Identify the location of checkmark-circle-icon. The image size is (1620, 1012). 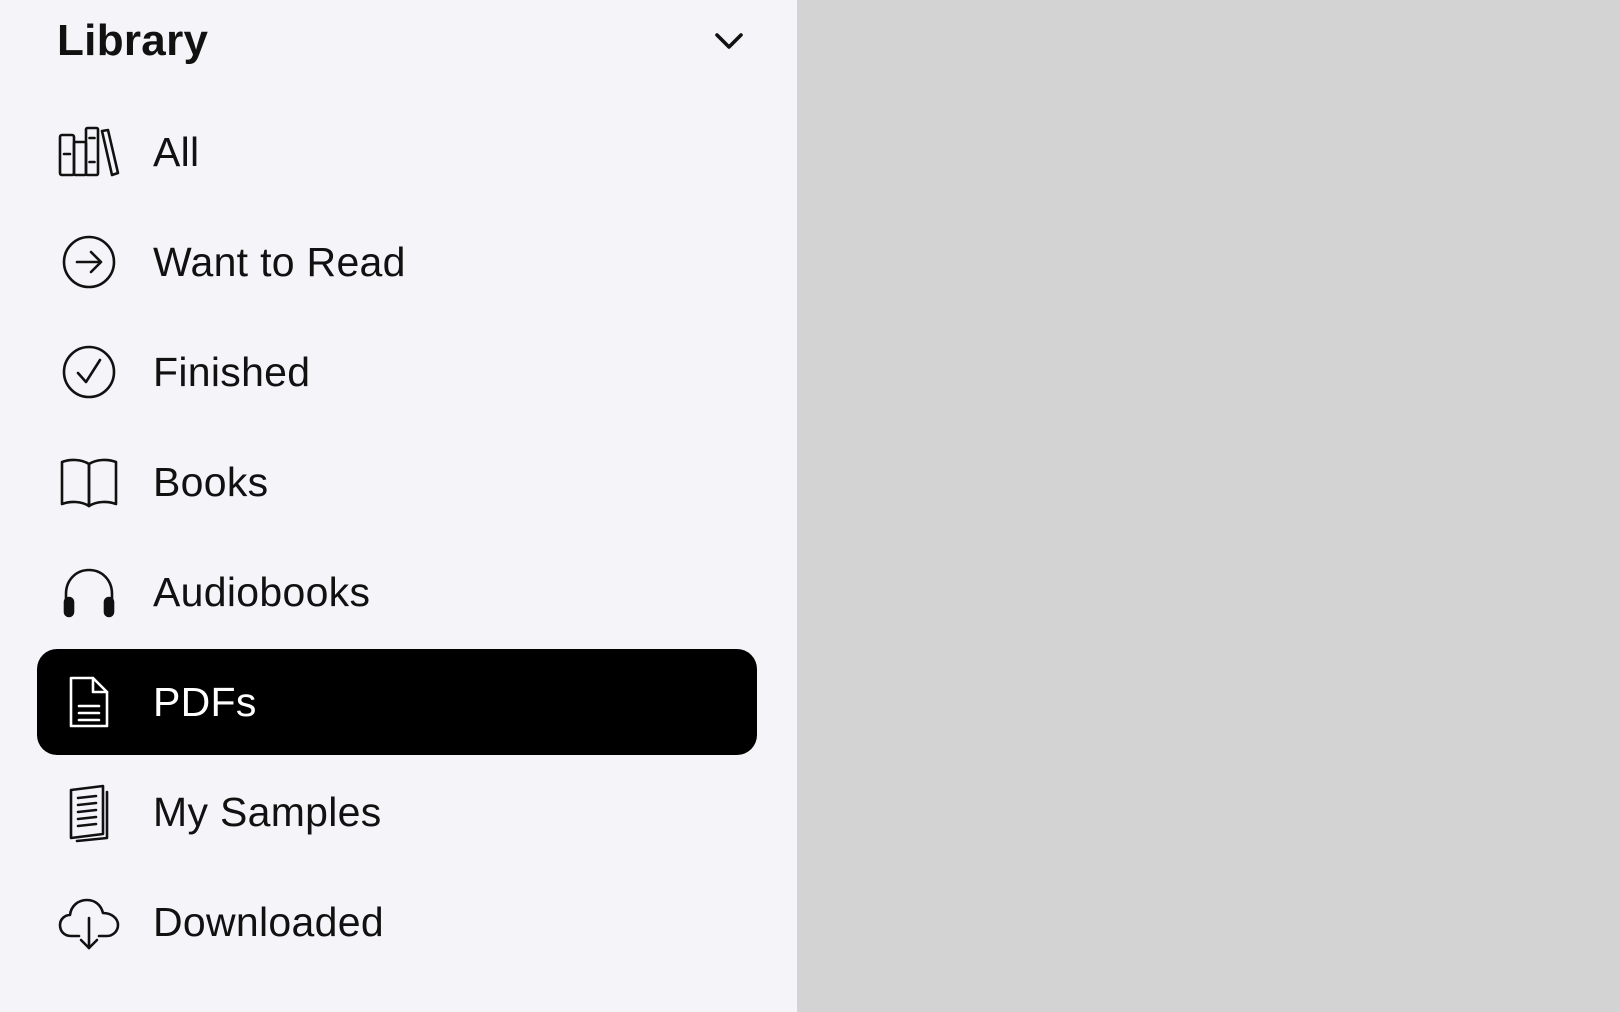
(89, 372).